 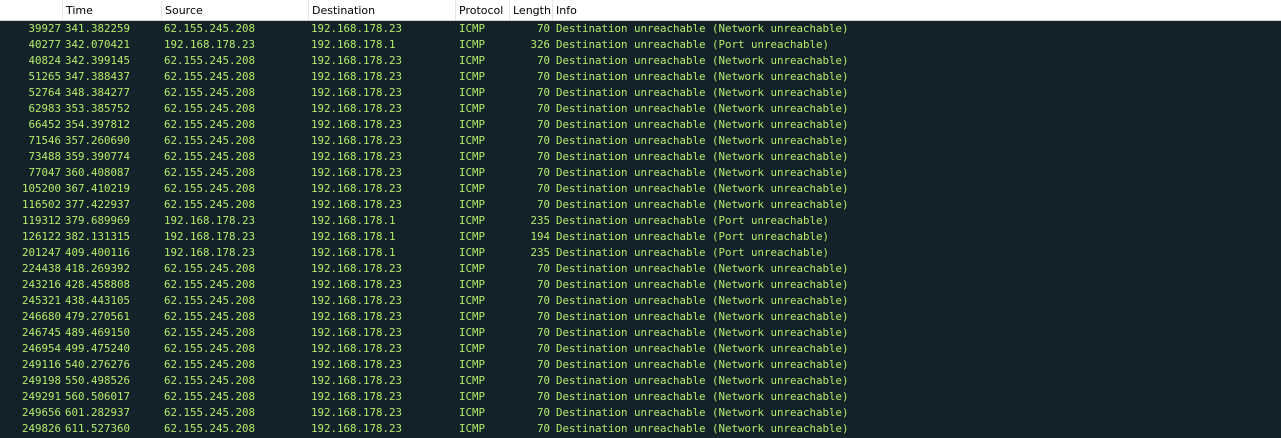 What do you see at coordinates (41, 396) in the screenshot?
I see `packet-number: 249291` at bounding box center [41, 396].